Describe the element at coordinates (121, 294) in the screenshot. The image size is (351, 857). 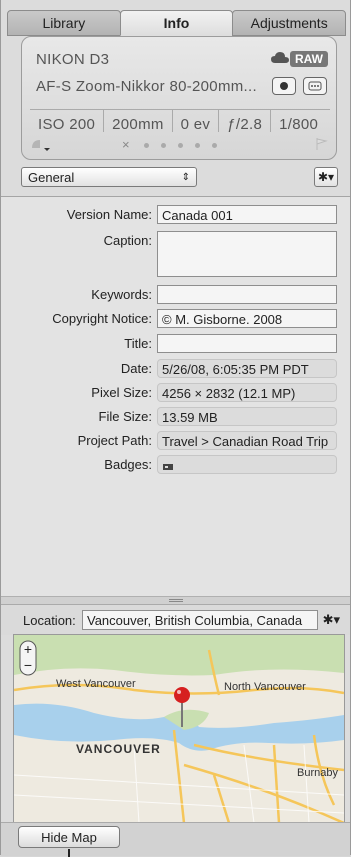
I see `field-label: Keywords:` at that location.